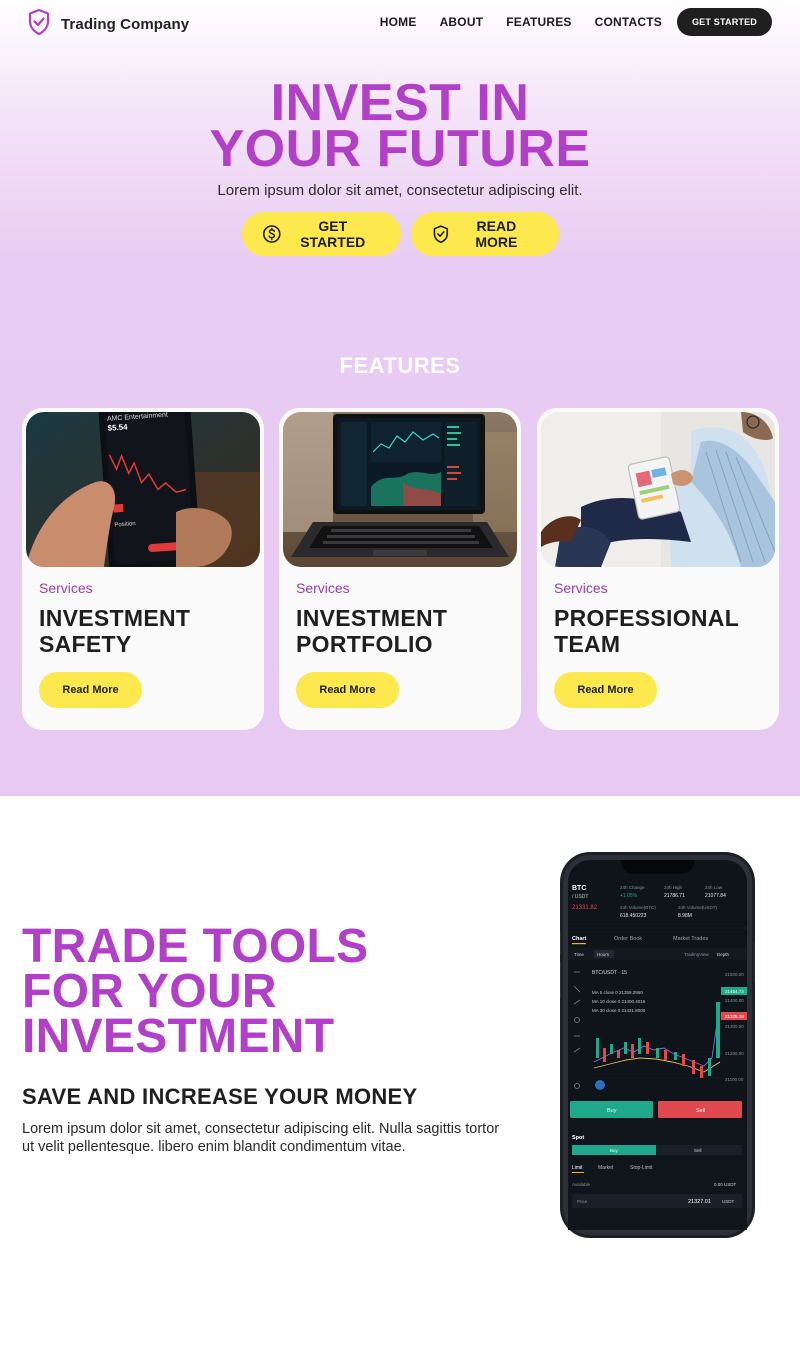  What do you see at coordinates (734, 991) in the screenshot?
I see `price-tag-green: 21454.73` at bounding box center [734, 991].